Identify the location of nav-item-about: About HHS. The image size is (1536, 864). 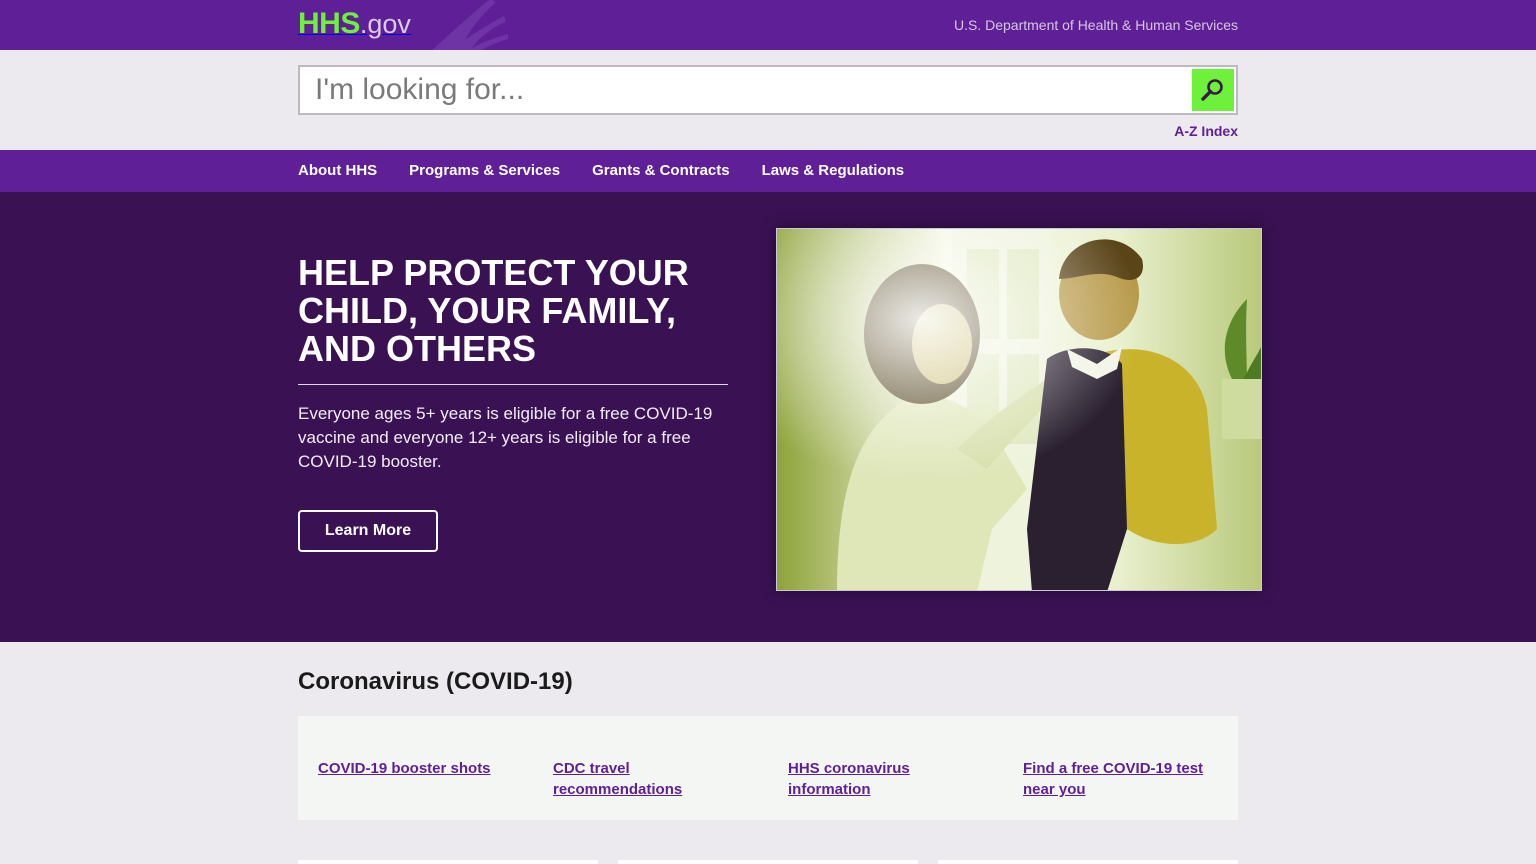
(337, 171).